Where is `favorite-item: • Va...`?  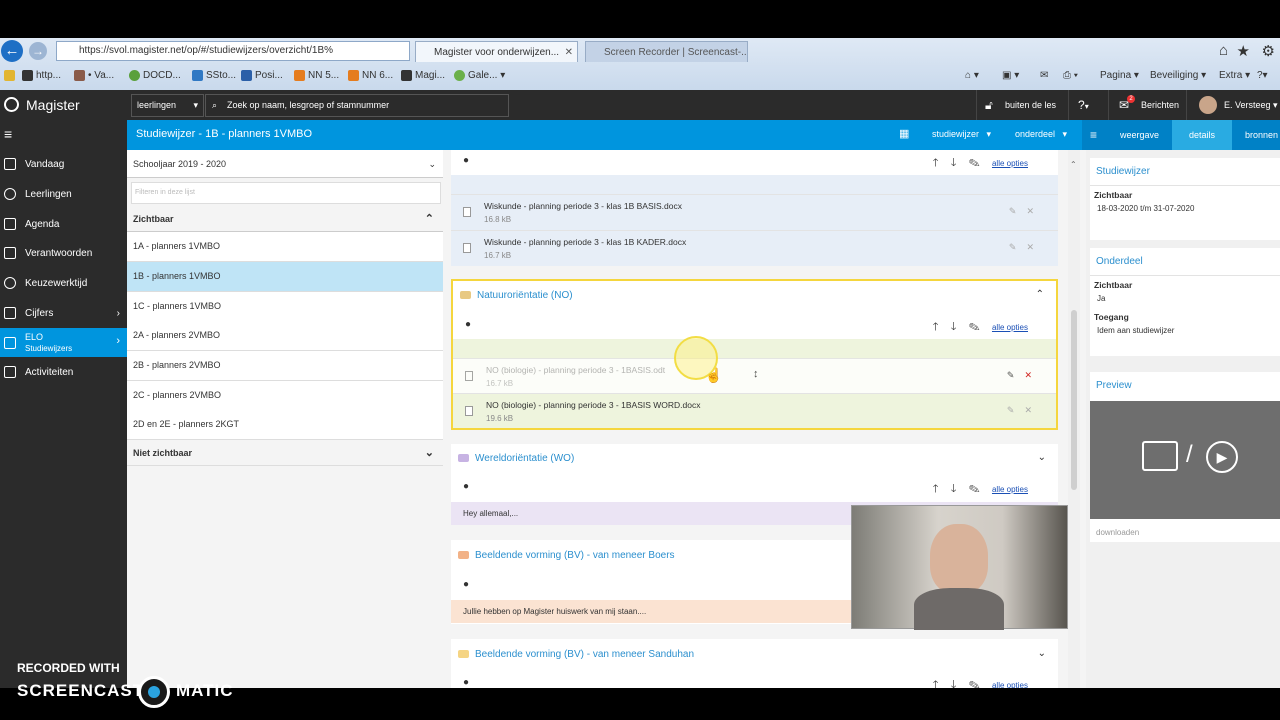
favorite-item: • Va... is located at coordinates (94, 76).